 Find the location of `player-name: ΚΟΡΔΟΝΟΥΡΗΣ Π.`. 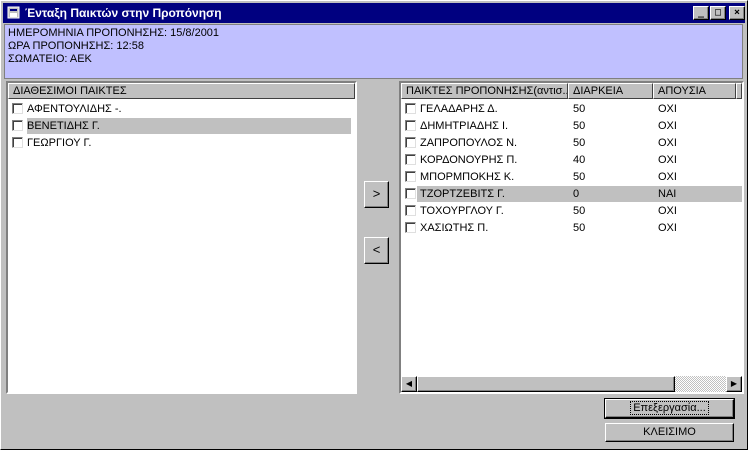

player-name: ΚΟΡΔΟΝΟΥΡΗΣ Π. is located at coordinates (469, 160).